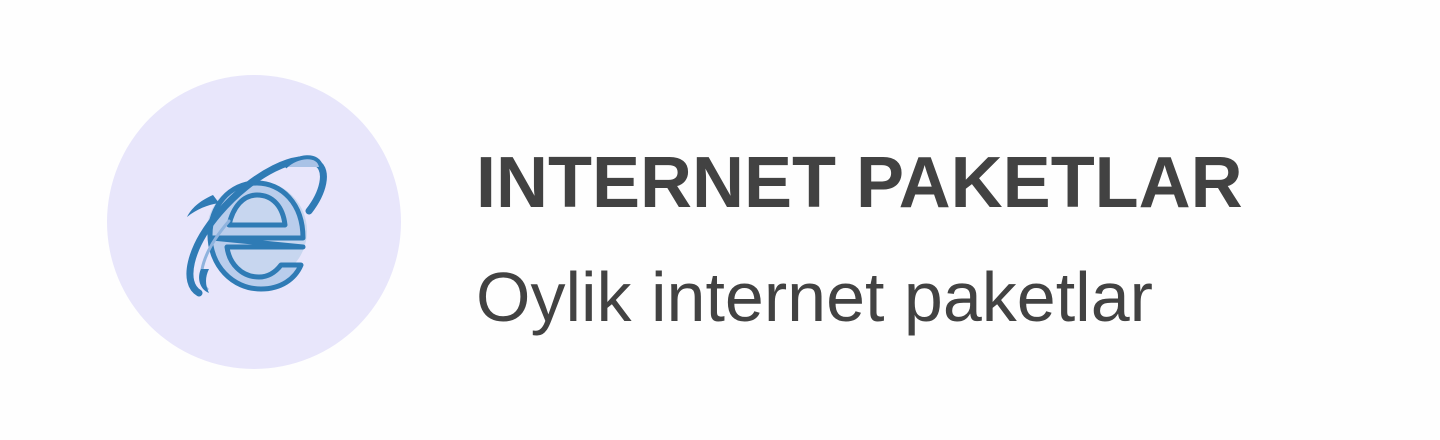 The height and width of the screenshot is (440, 1440). What do you see at coordinates (859, 183) in the screenshot?
I see `item-title: INTERNET PAKETLAR` at bounding box center [859, 183].